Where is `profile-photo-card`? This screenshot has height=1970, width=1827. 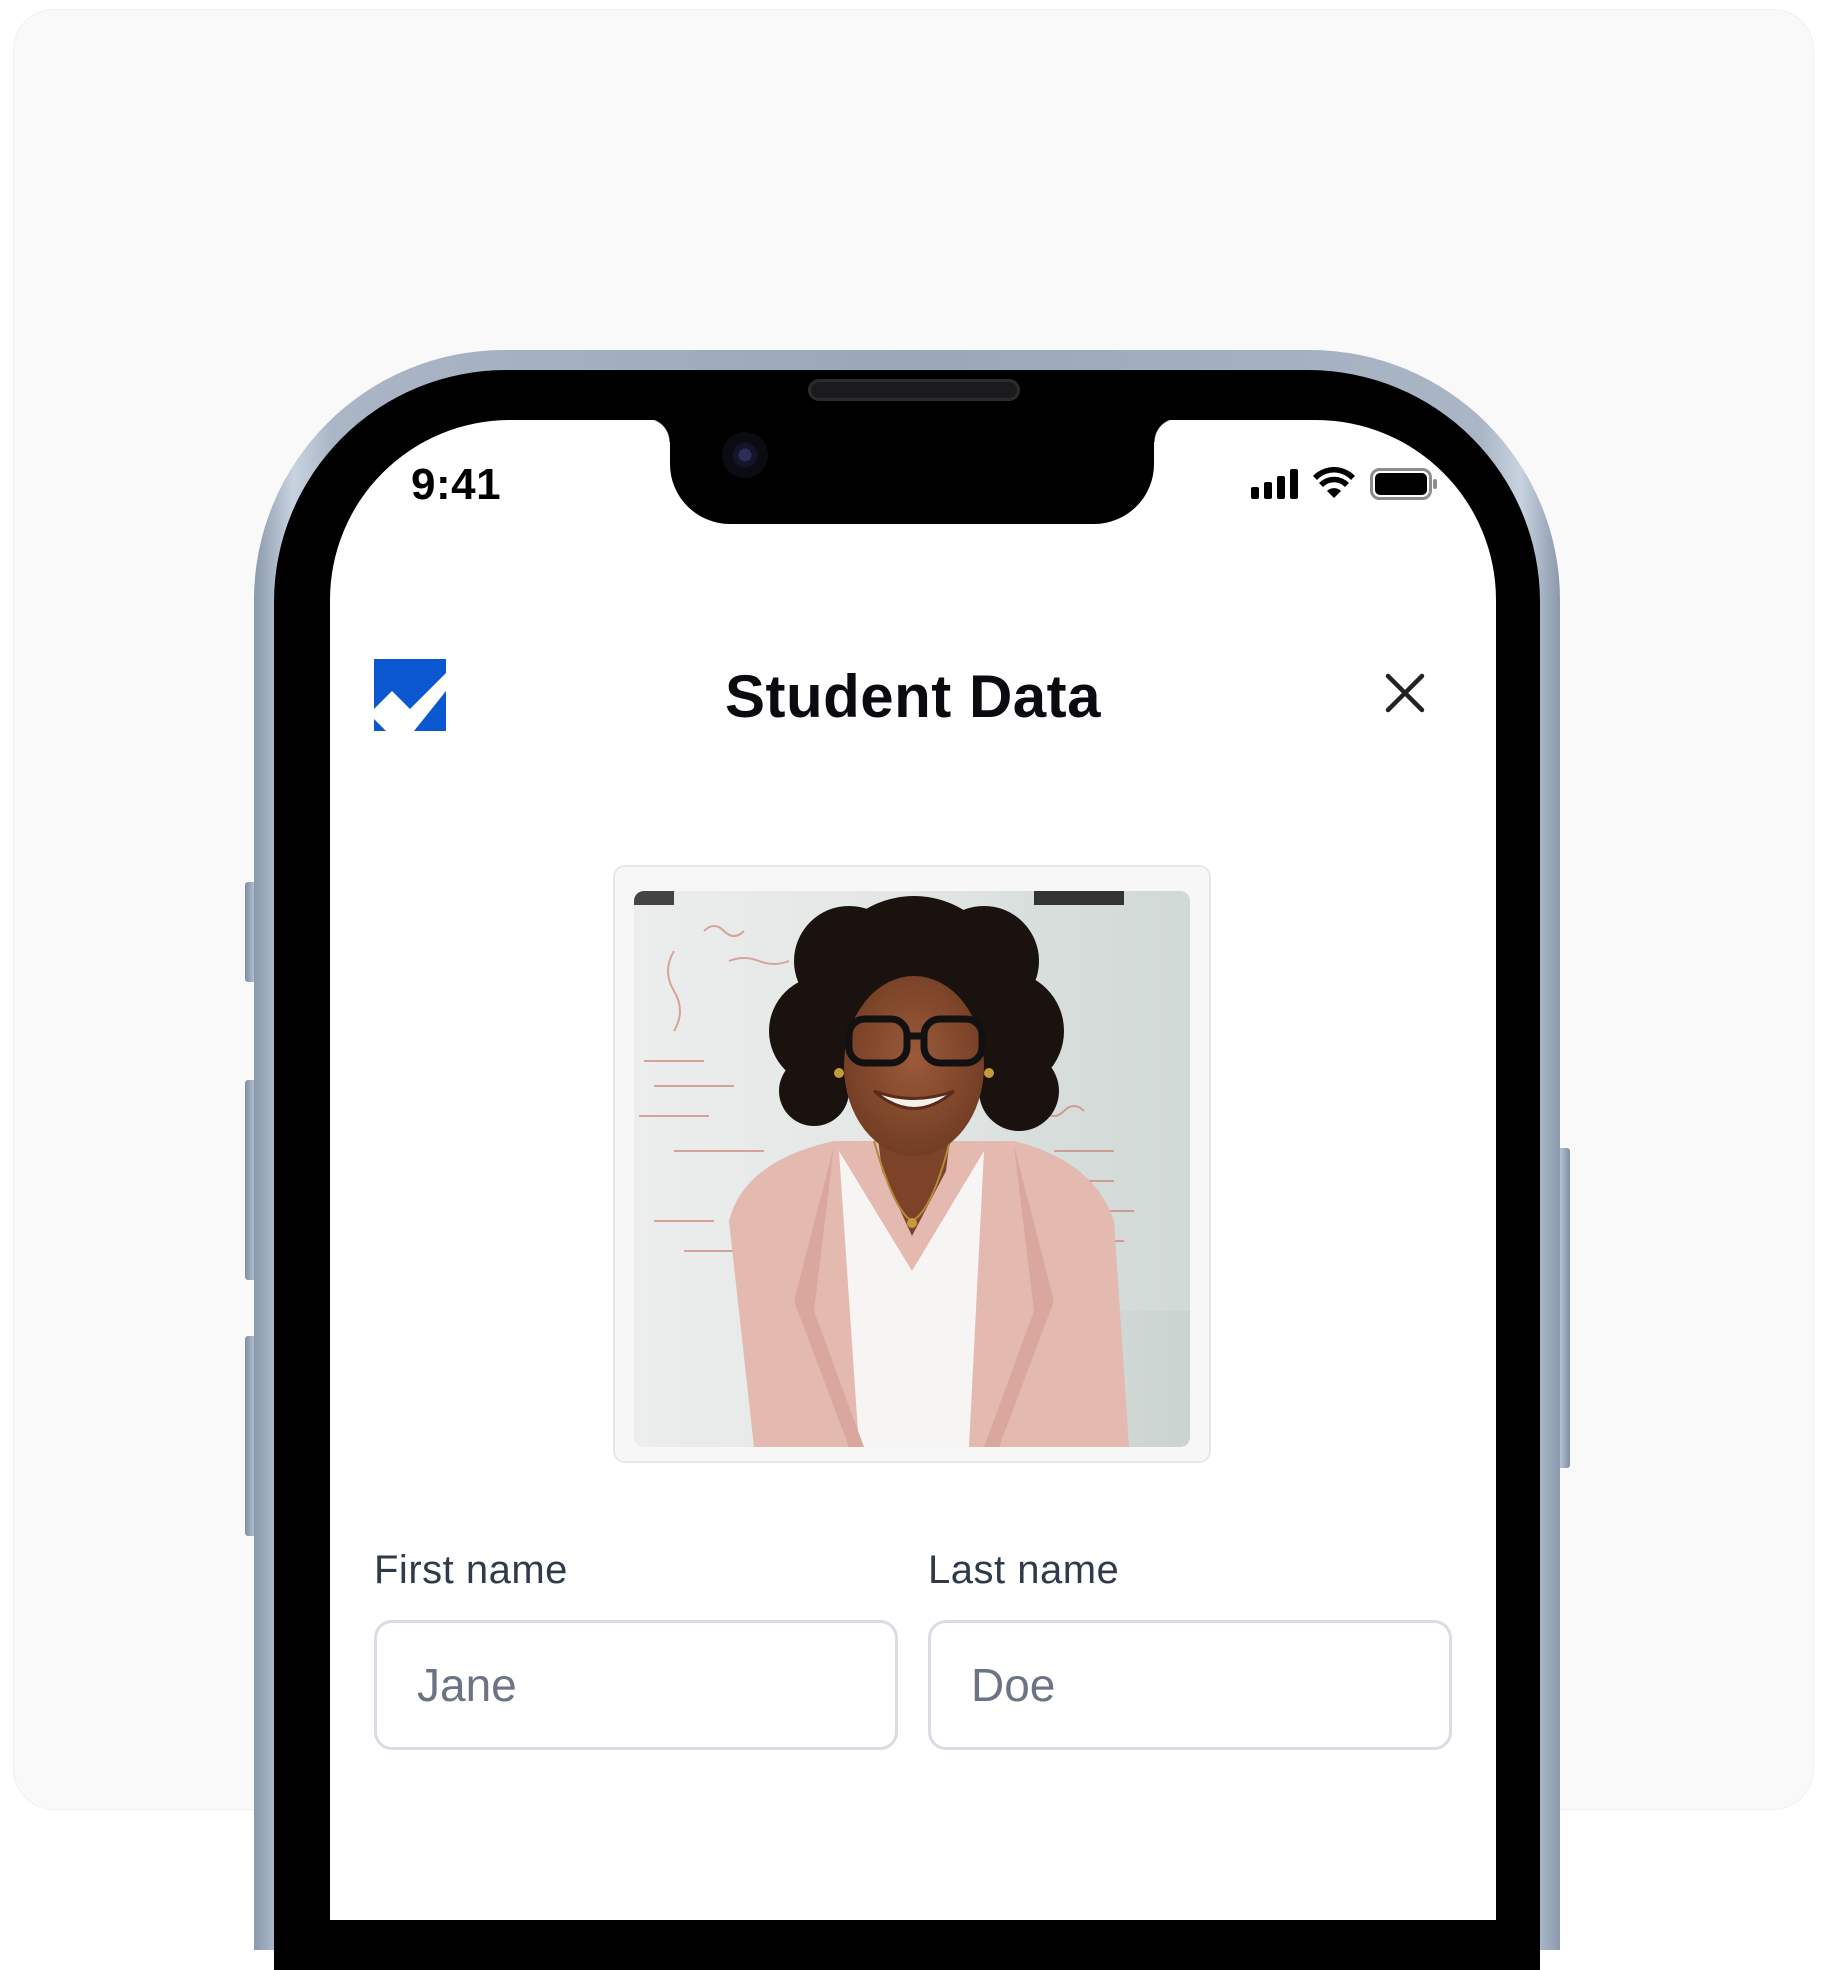 profile-photo-card is located at coordinates (912, 1164).